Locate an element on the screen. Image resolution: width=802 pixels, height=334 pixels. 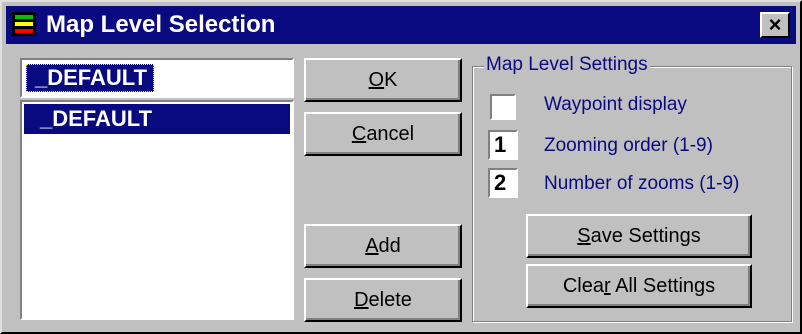
waypoint-display-checkbox is located at coordinates (503, 107).